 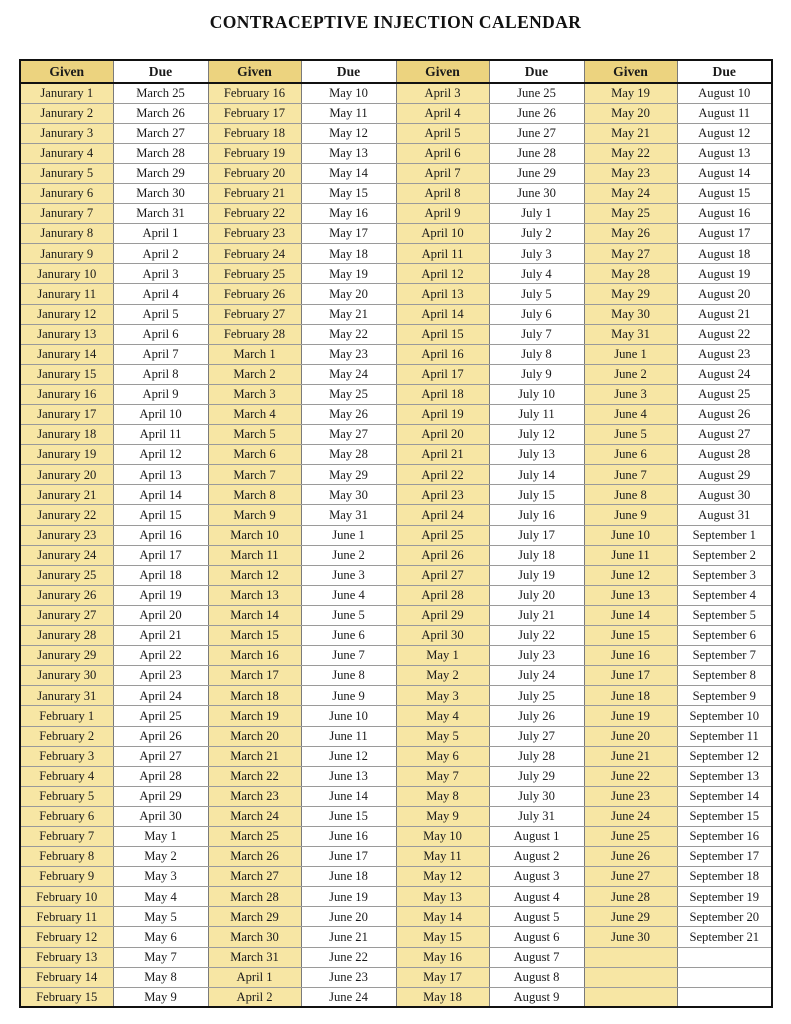 I want to click on cell-given-4: June 28, so click(x=630, y=897).